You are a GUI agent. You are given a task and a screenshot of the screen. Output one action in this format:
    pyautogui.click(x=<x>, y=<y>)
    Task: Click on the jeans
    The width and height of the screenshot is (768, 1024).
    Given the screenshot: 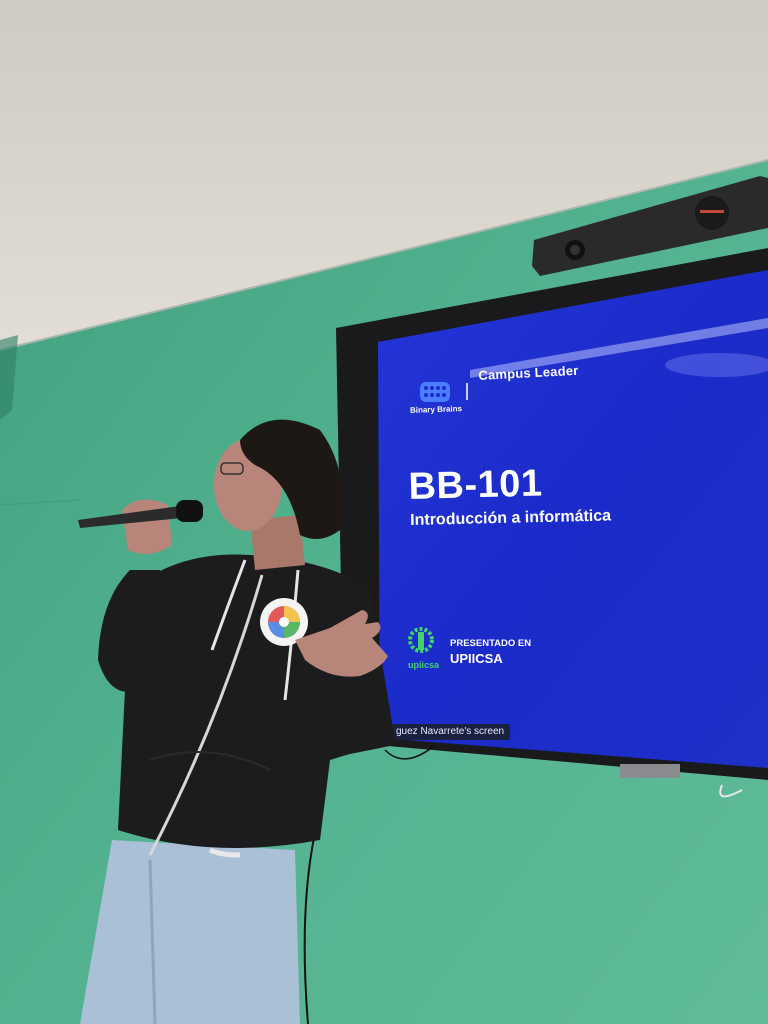 What is the action you would take?
    pyautogui.click(x=190, y=932)
    